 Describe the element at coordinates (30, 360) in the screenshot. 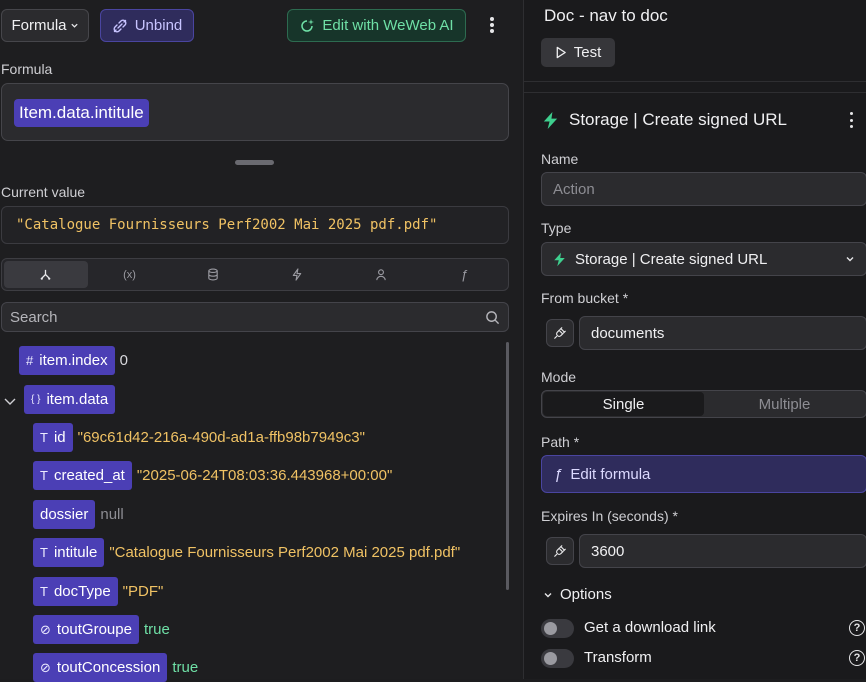

I see `number-type-icon: #` at that location.